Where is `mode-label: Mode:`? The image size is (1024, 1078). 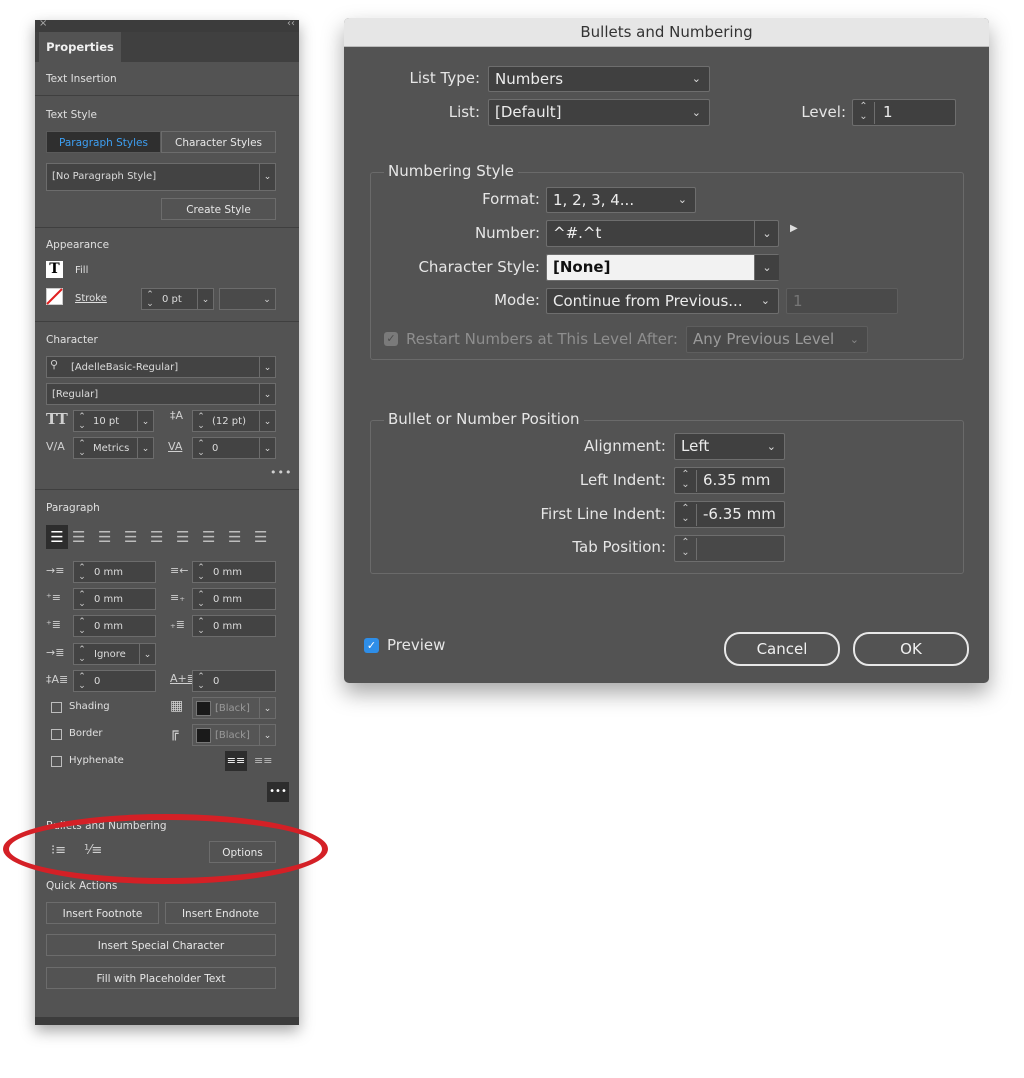
mode-label: Mode: is located at coordinates (517, 300).